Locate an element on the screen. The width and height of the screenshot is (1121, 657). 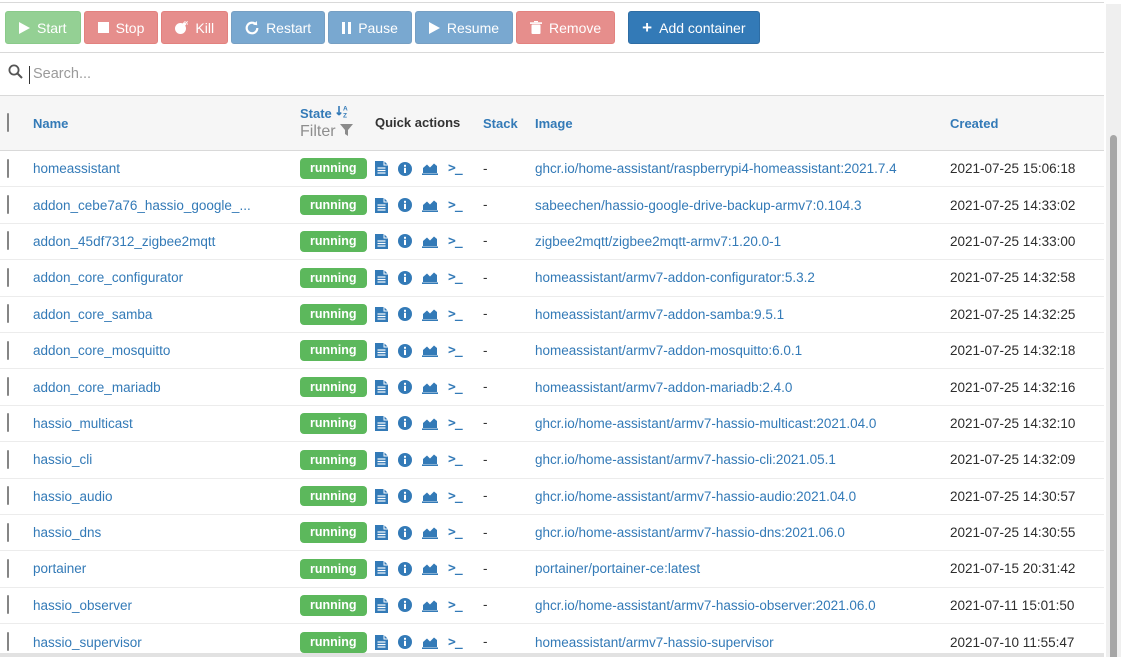
container-name-link: hassio_supervisor is located at coordinates (166, 642).